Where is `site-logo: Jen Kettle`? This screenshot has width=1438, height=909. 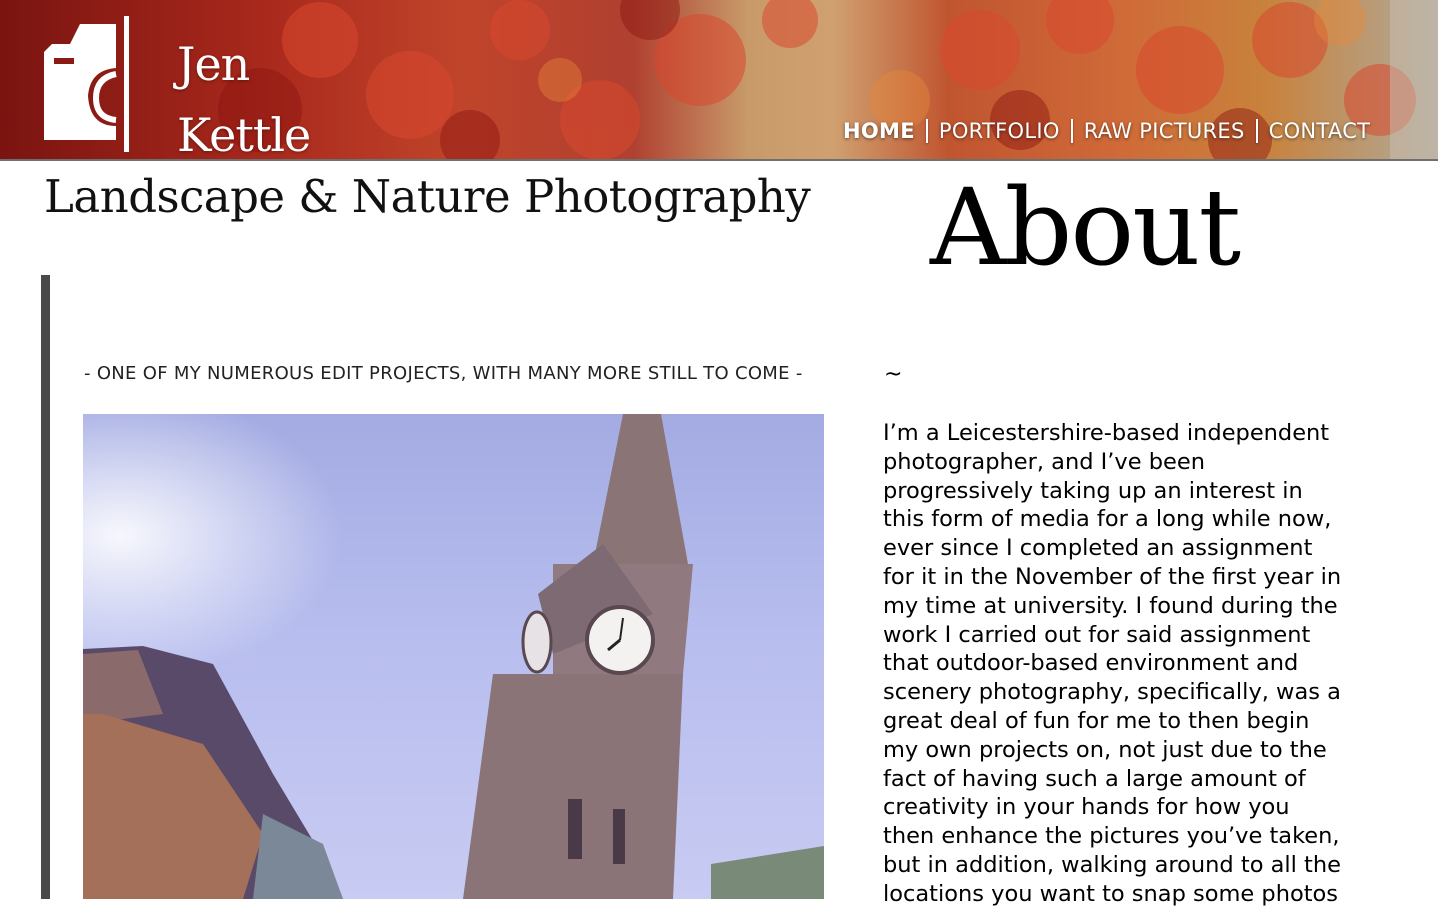
site-logo: Jen Kettle is located at coordinates (175, 86).